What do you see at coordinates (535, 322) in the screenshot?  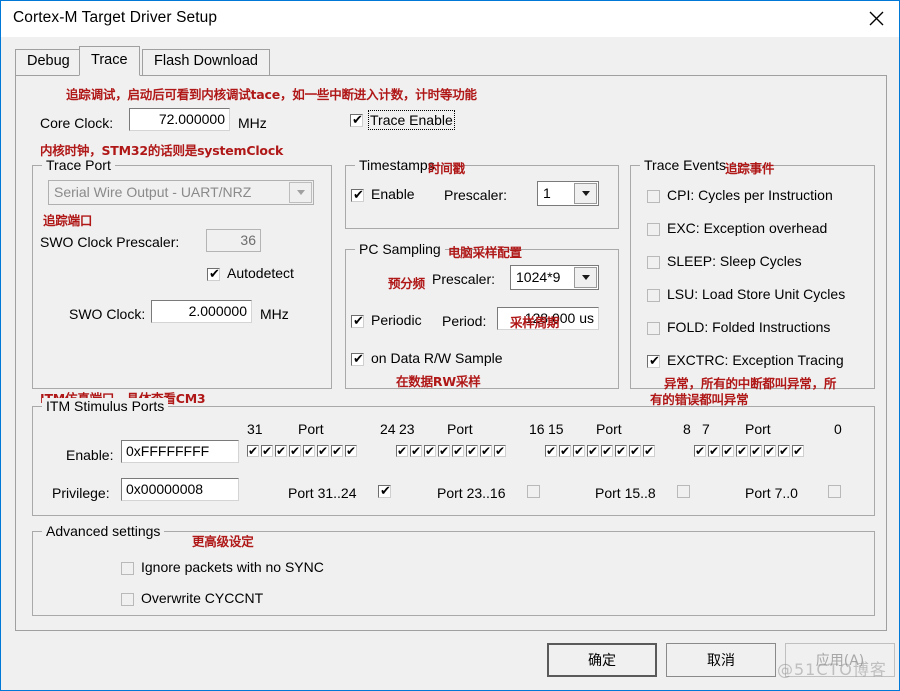 I see `annotation-period: 采样周期` at bounding box center [535, 322].